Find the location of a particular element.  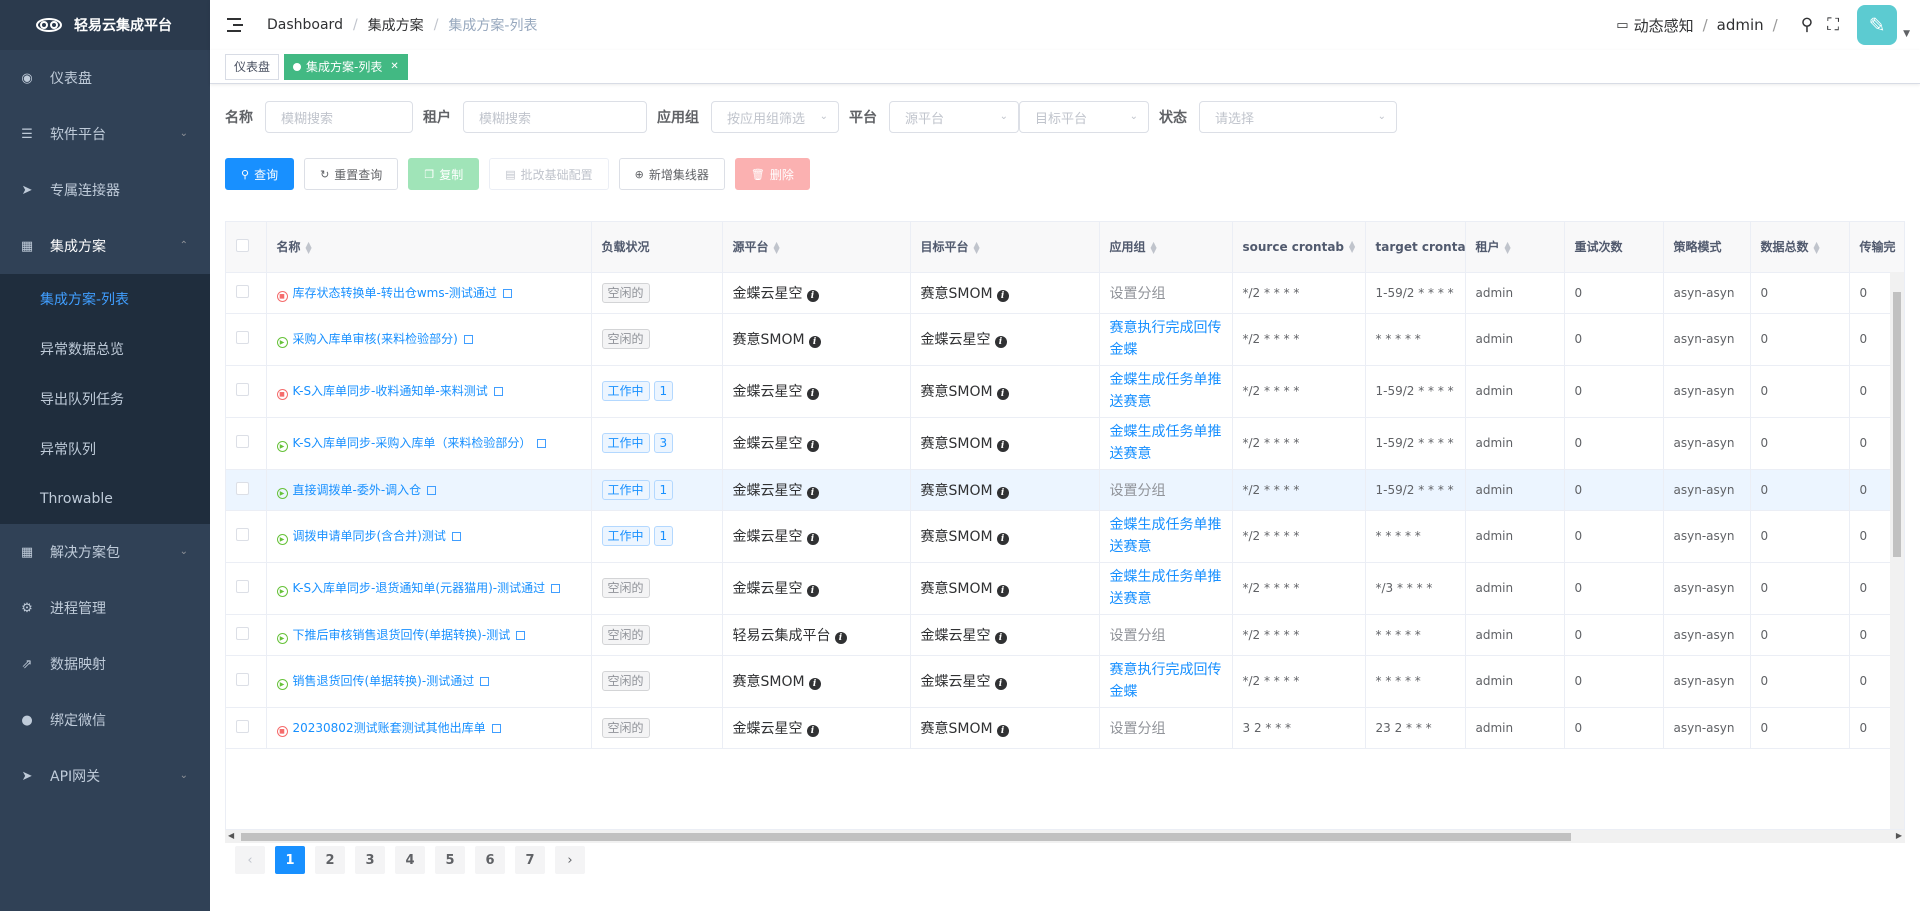

plan-name-link: 库存状态转换单-转出仓wms-测试通过 is located at coordinates (395, 293).